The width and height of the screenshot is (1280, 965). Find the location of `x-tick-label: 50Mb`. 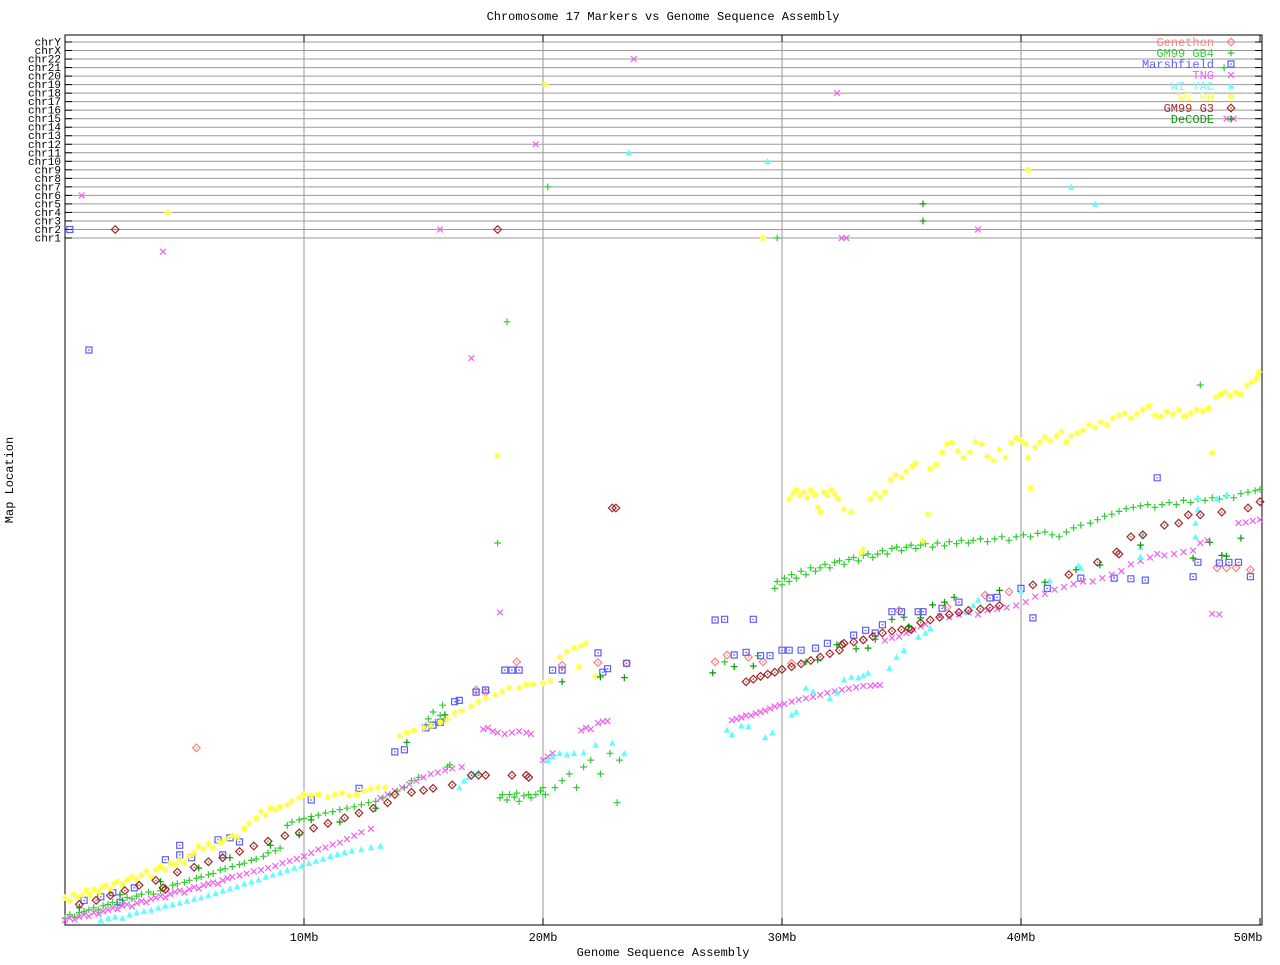

x-tick-label: 50Mb is located at coordinates (1248, 938).